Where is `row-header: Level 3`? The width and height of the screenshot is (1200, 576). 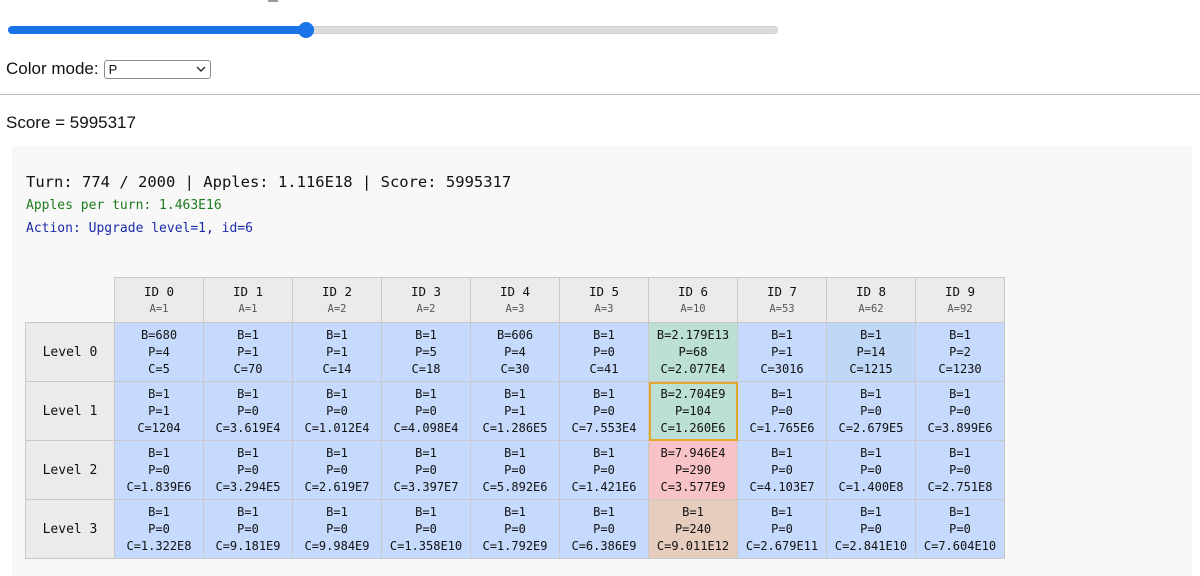
row-header: Level 3 is located at coordinates (70, 529).